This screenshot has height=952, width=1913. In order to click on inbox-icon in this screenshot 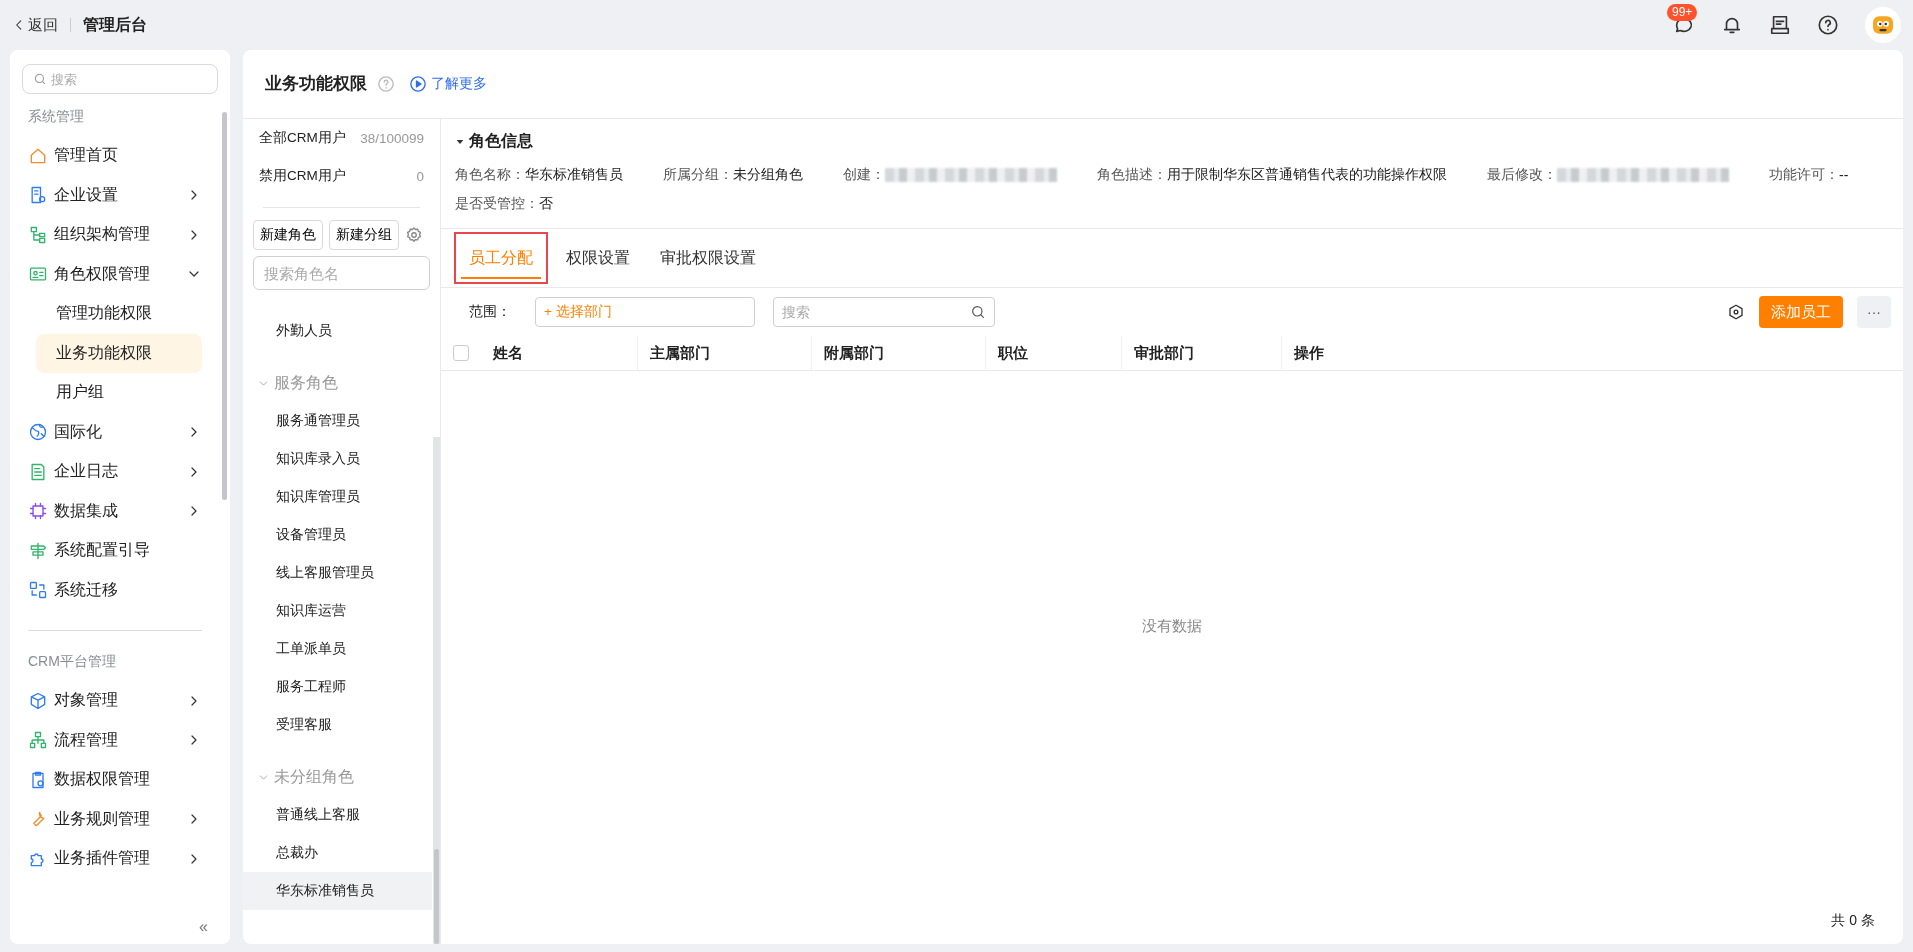, I will do `click(1780, 25)`.